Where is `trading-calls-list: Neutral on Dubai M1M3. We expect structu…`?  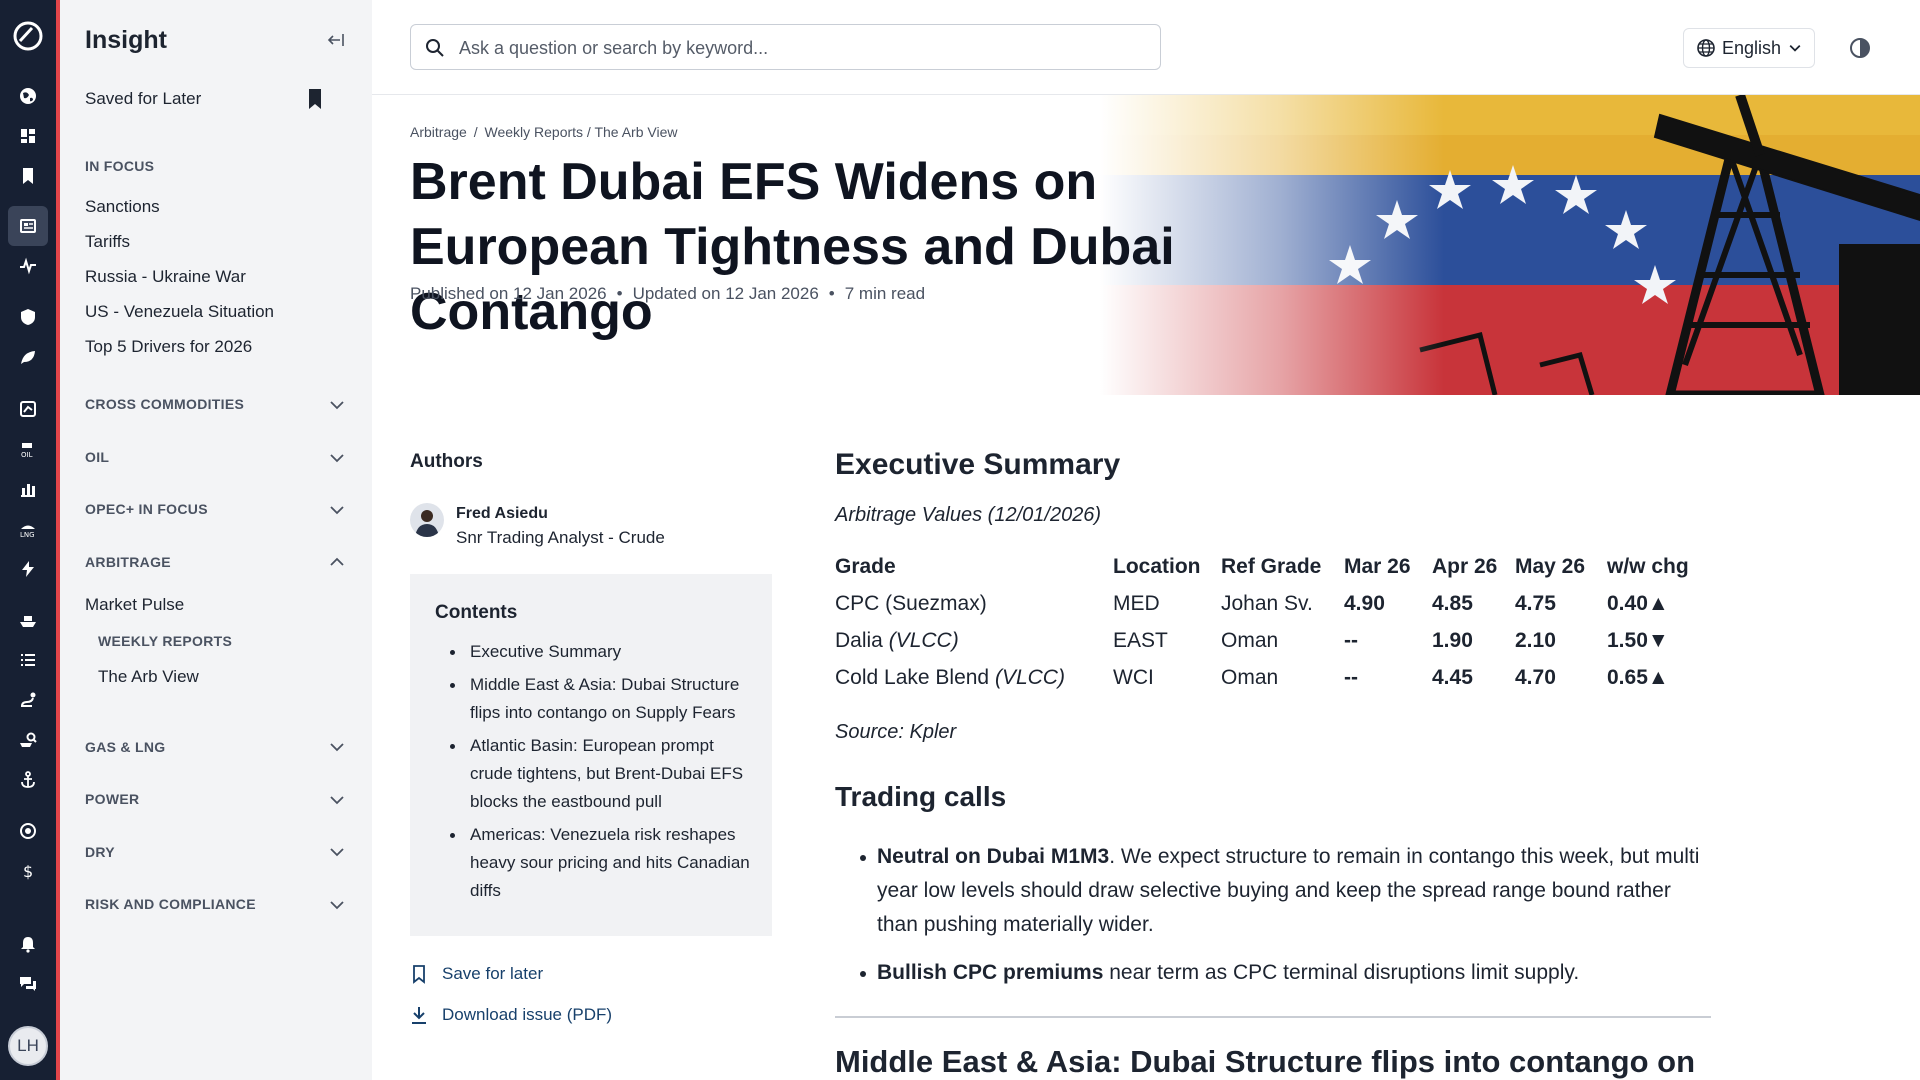
trading-calls-list: Neutral on Dubai M1M3. We expect structu… is located at coordinates (1275, 922).